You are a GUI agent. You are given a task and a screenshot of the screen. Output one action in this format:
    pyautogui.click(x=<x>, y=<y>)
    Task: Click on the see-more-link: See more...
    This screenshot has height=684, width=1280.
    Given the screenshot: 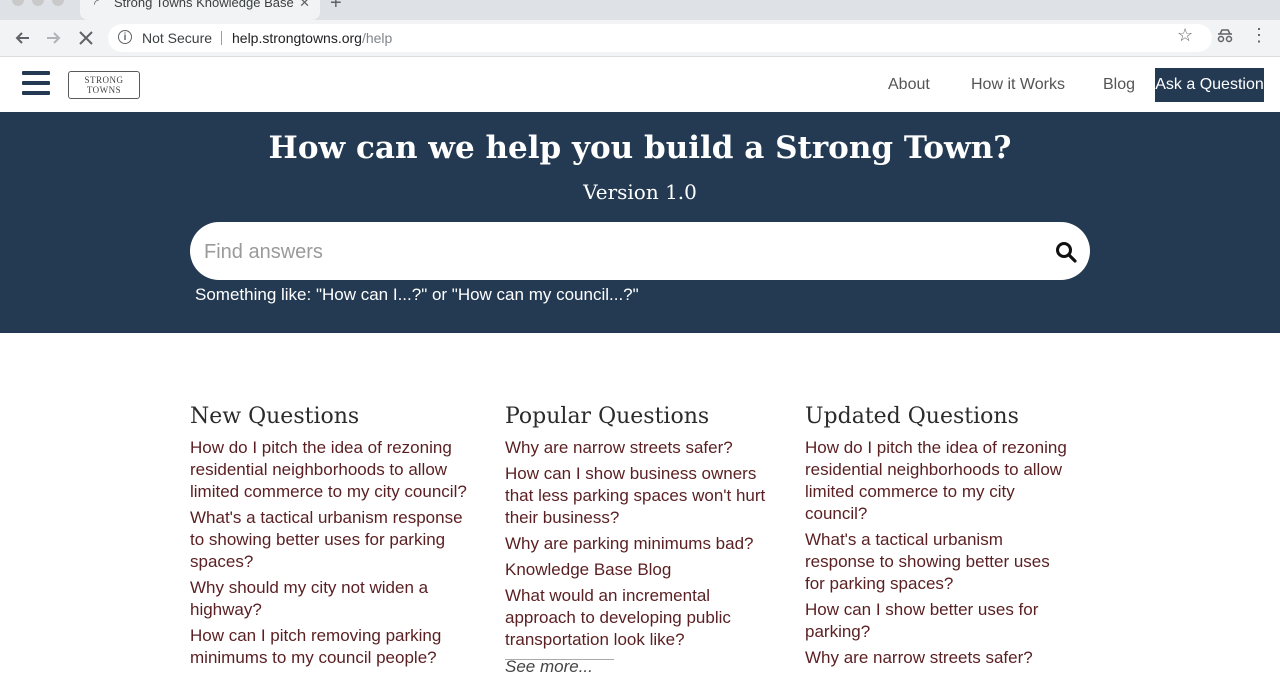 What is the action you would take?
    pyautogui.click(x=549, y=667)
    